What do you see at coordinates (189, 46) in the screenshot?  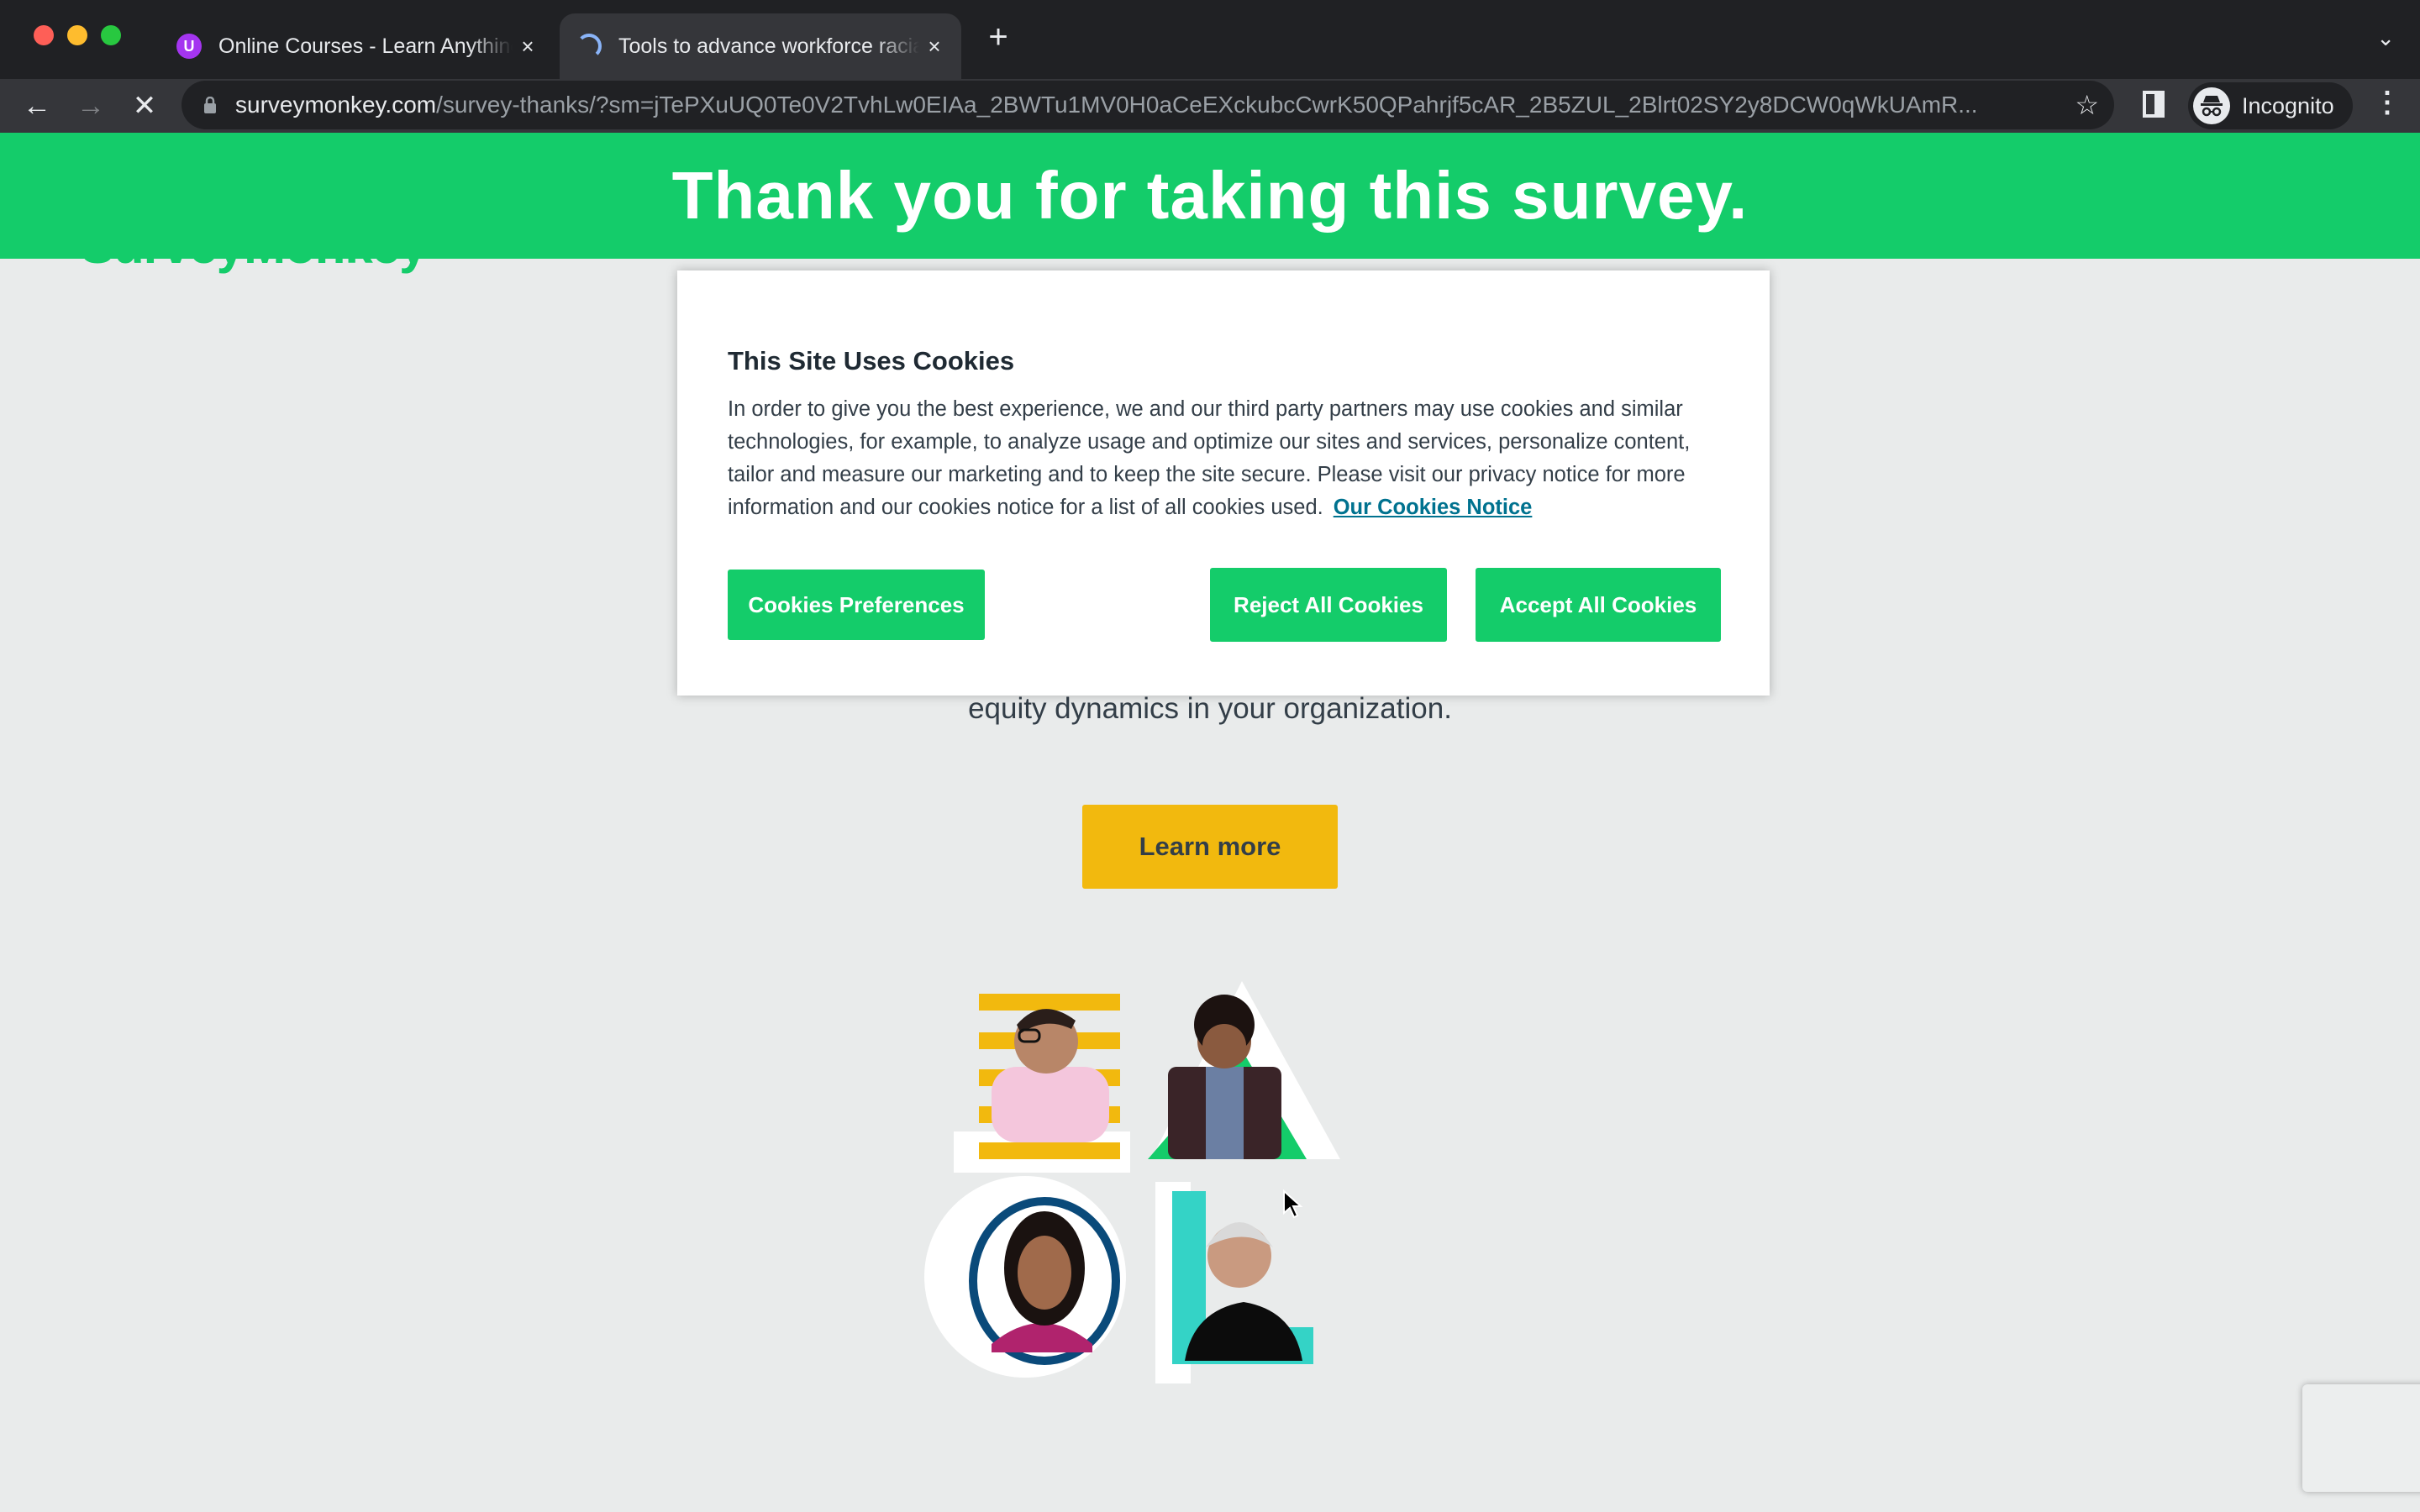 I see `udemy-icon: U` at bounding box center [189, 46].